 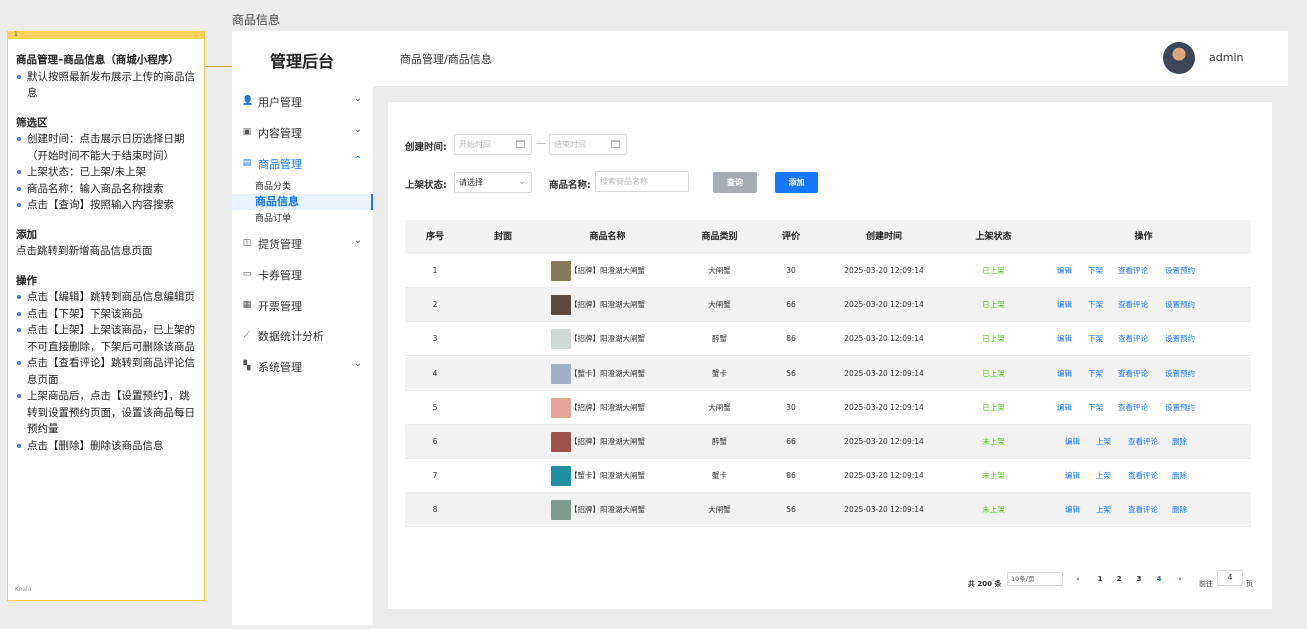 I want to click on status-badge: 已上架, so click(x=993, y=338).